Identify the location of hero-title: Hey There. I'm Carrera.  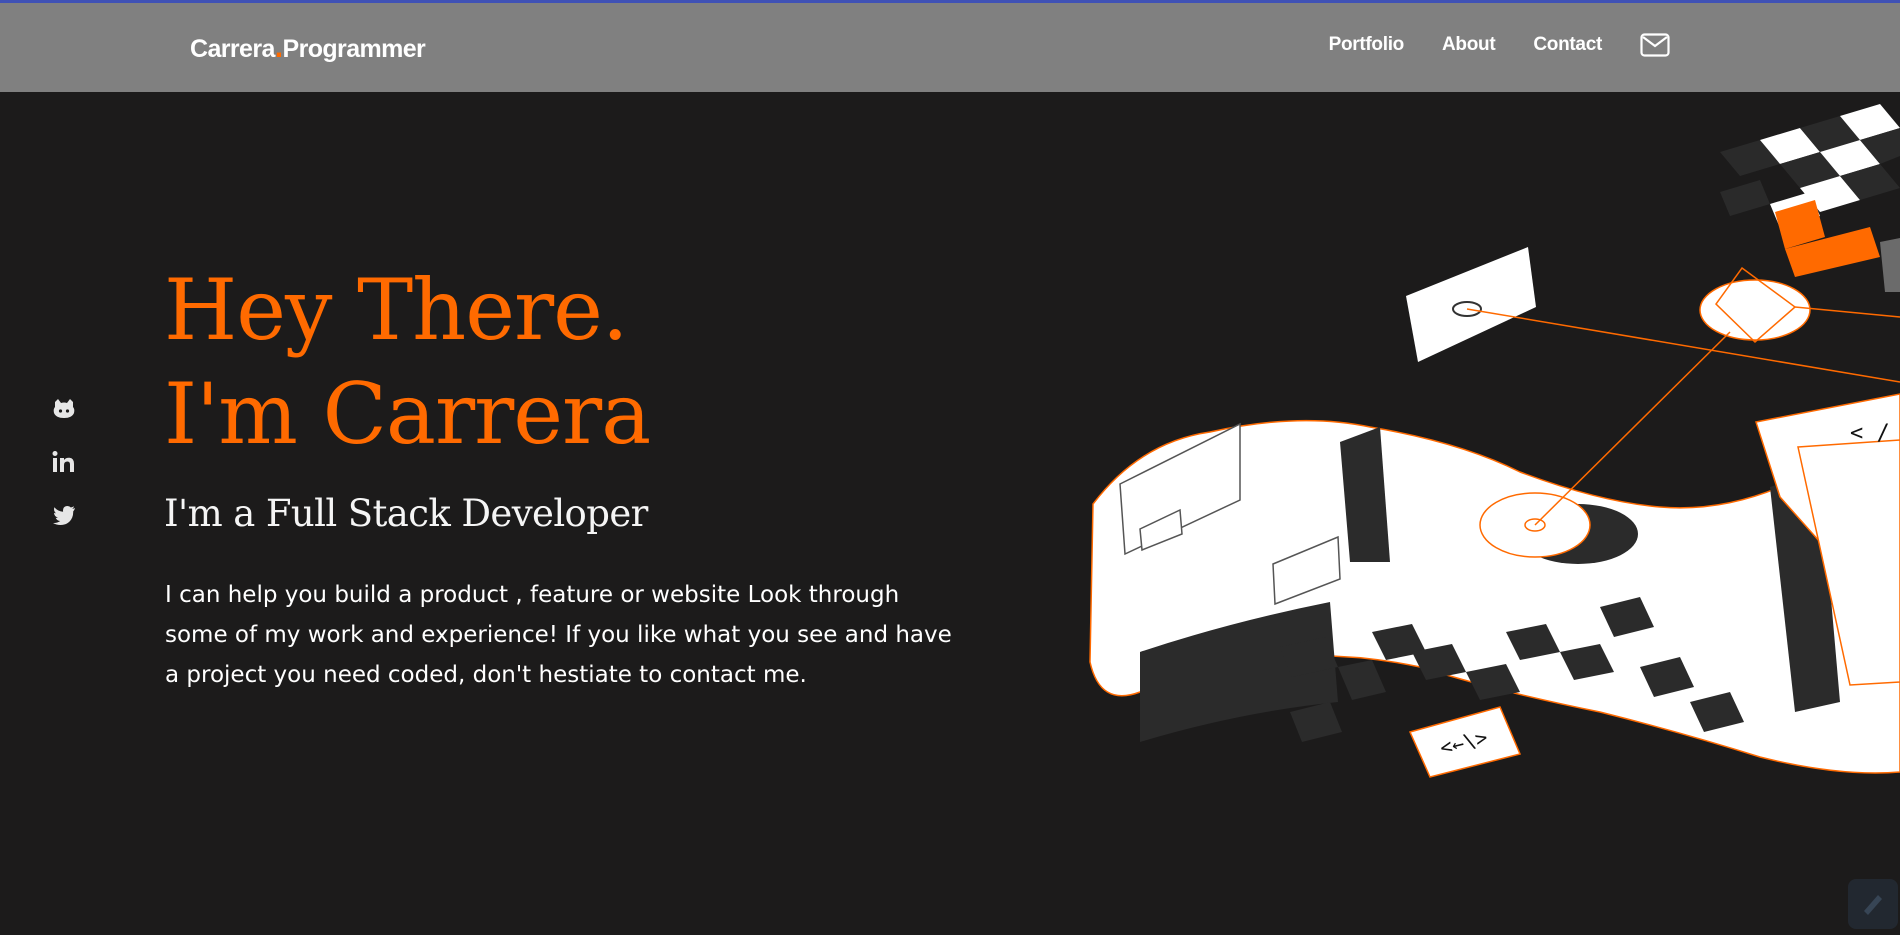
(407, 362).